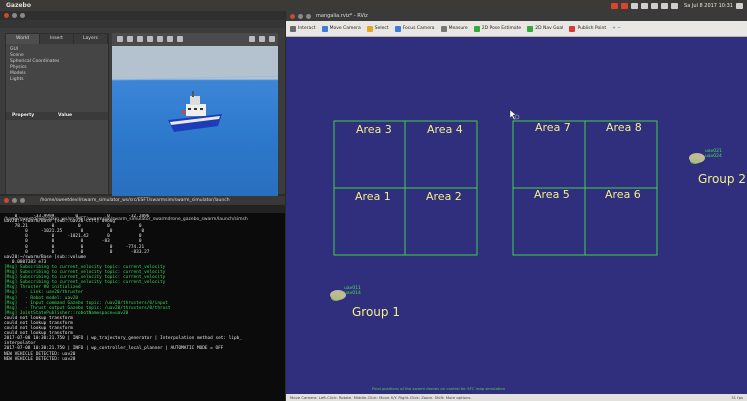 This screenshot has height=401, width=747. I want to click on tab-insert: Insert, so click(57, 39).